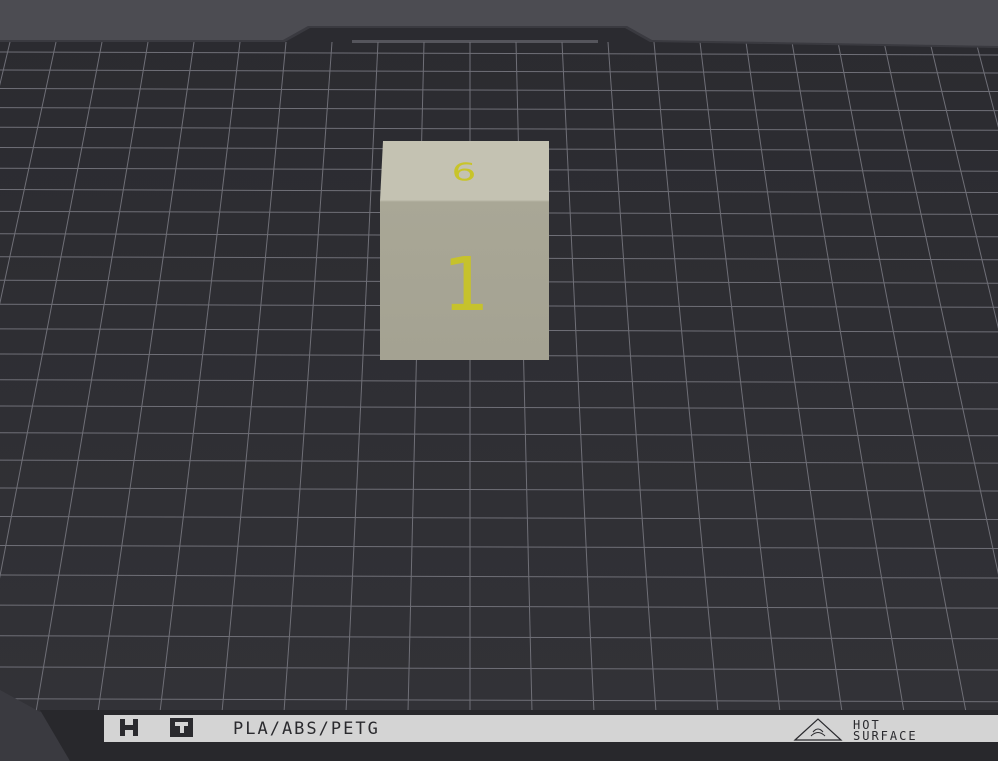 The image size is (998, 761). I want to click on warning-label-line2: SURFACE, so click(885, 736).